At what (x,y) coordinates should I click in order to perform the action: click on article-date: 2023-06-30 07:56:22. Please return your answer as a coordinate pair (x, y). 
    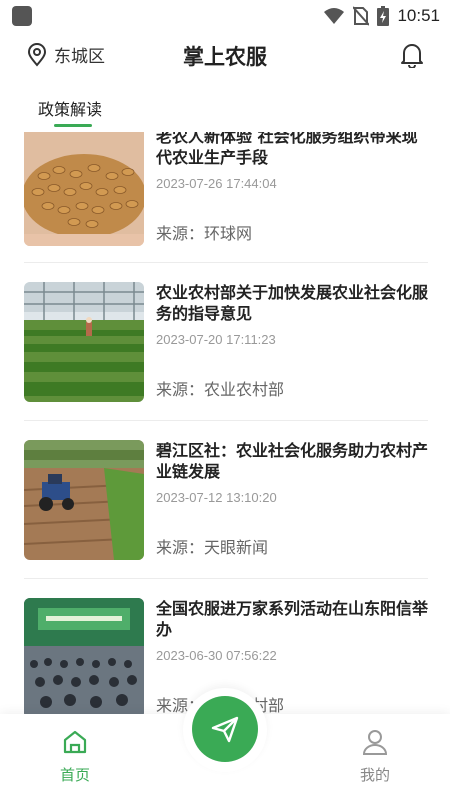
    Looking at the image, I should click on (216, 655).